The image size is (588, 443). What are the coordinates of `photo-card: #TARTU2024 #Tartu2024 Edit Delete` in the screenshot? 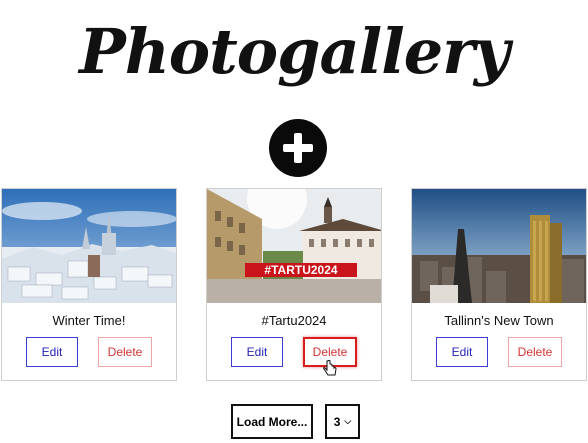 It's located at (294, 284).